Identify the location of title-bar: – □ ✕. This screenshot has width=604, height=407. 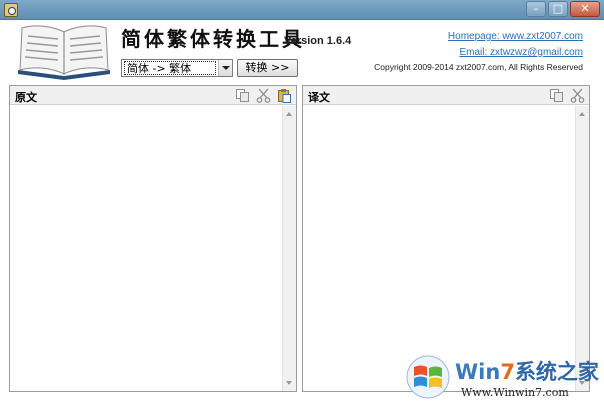
(302, 10).